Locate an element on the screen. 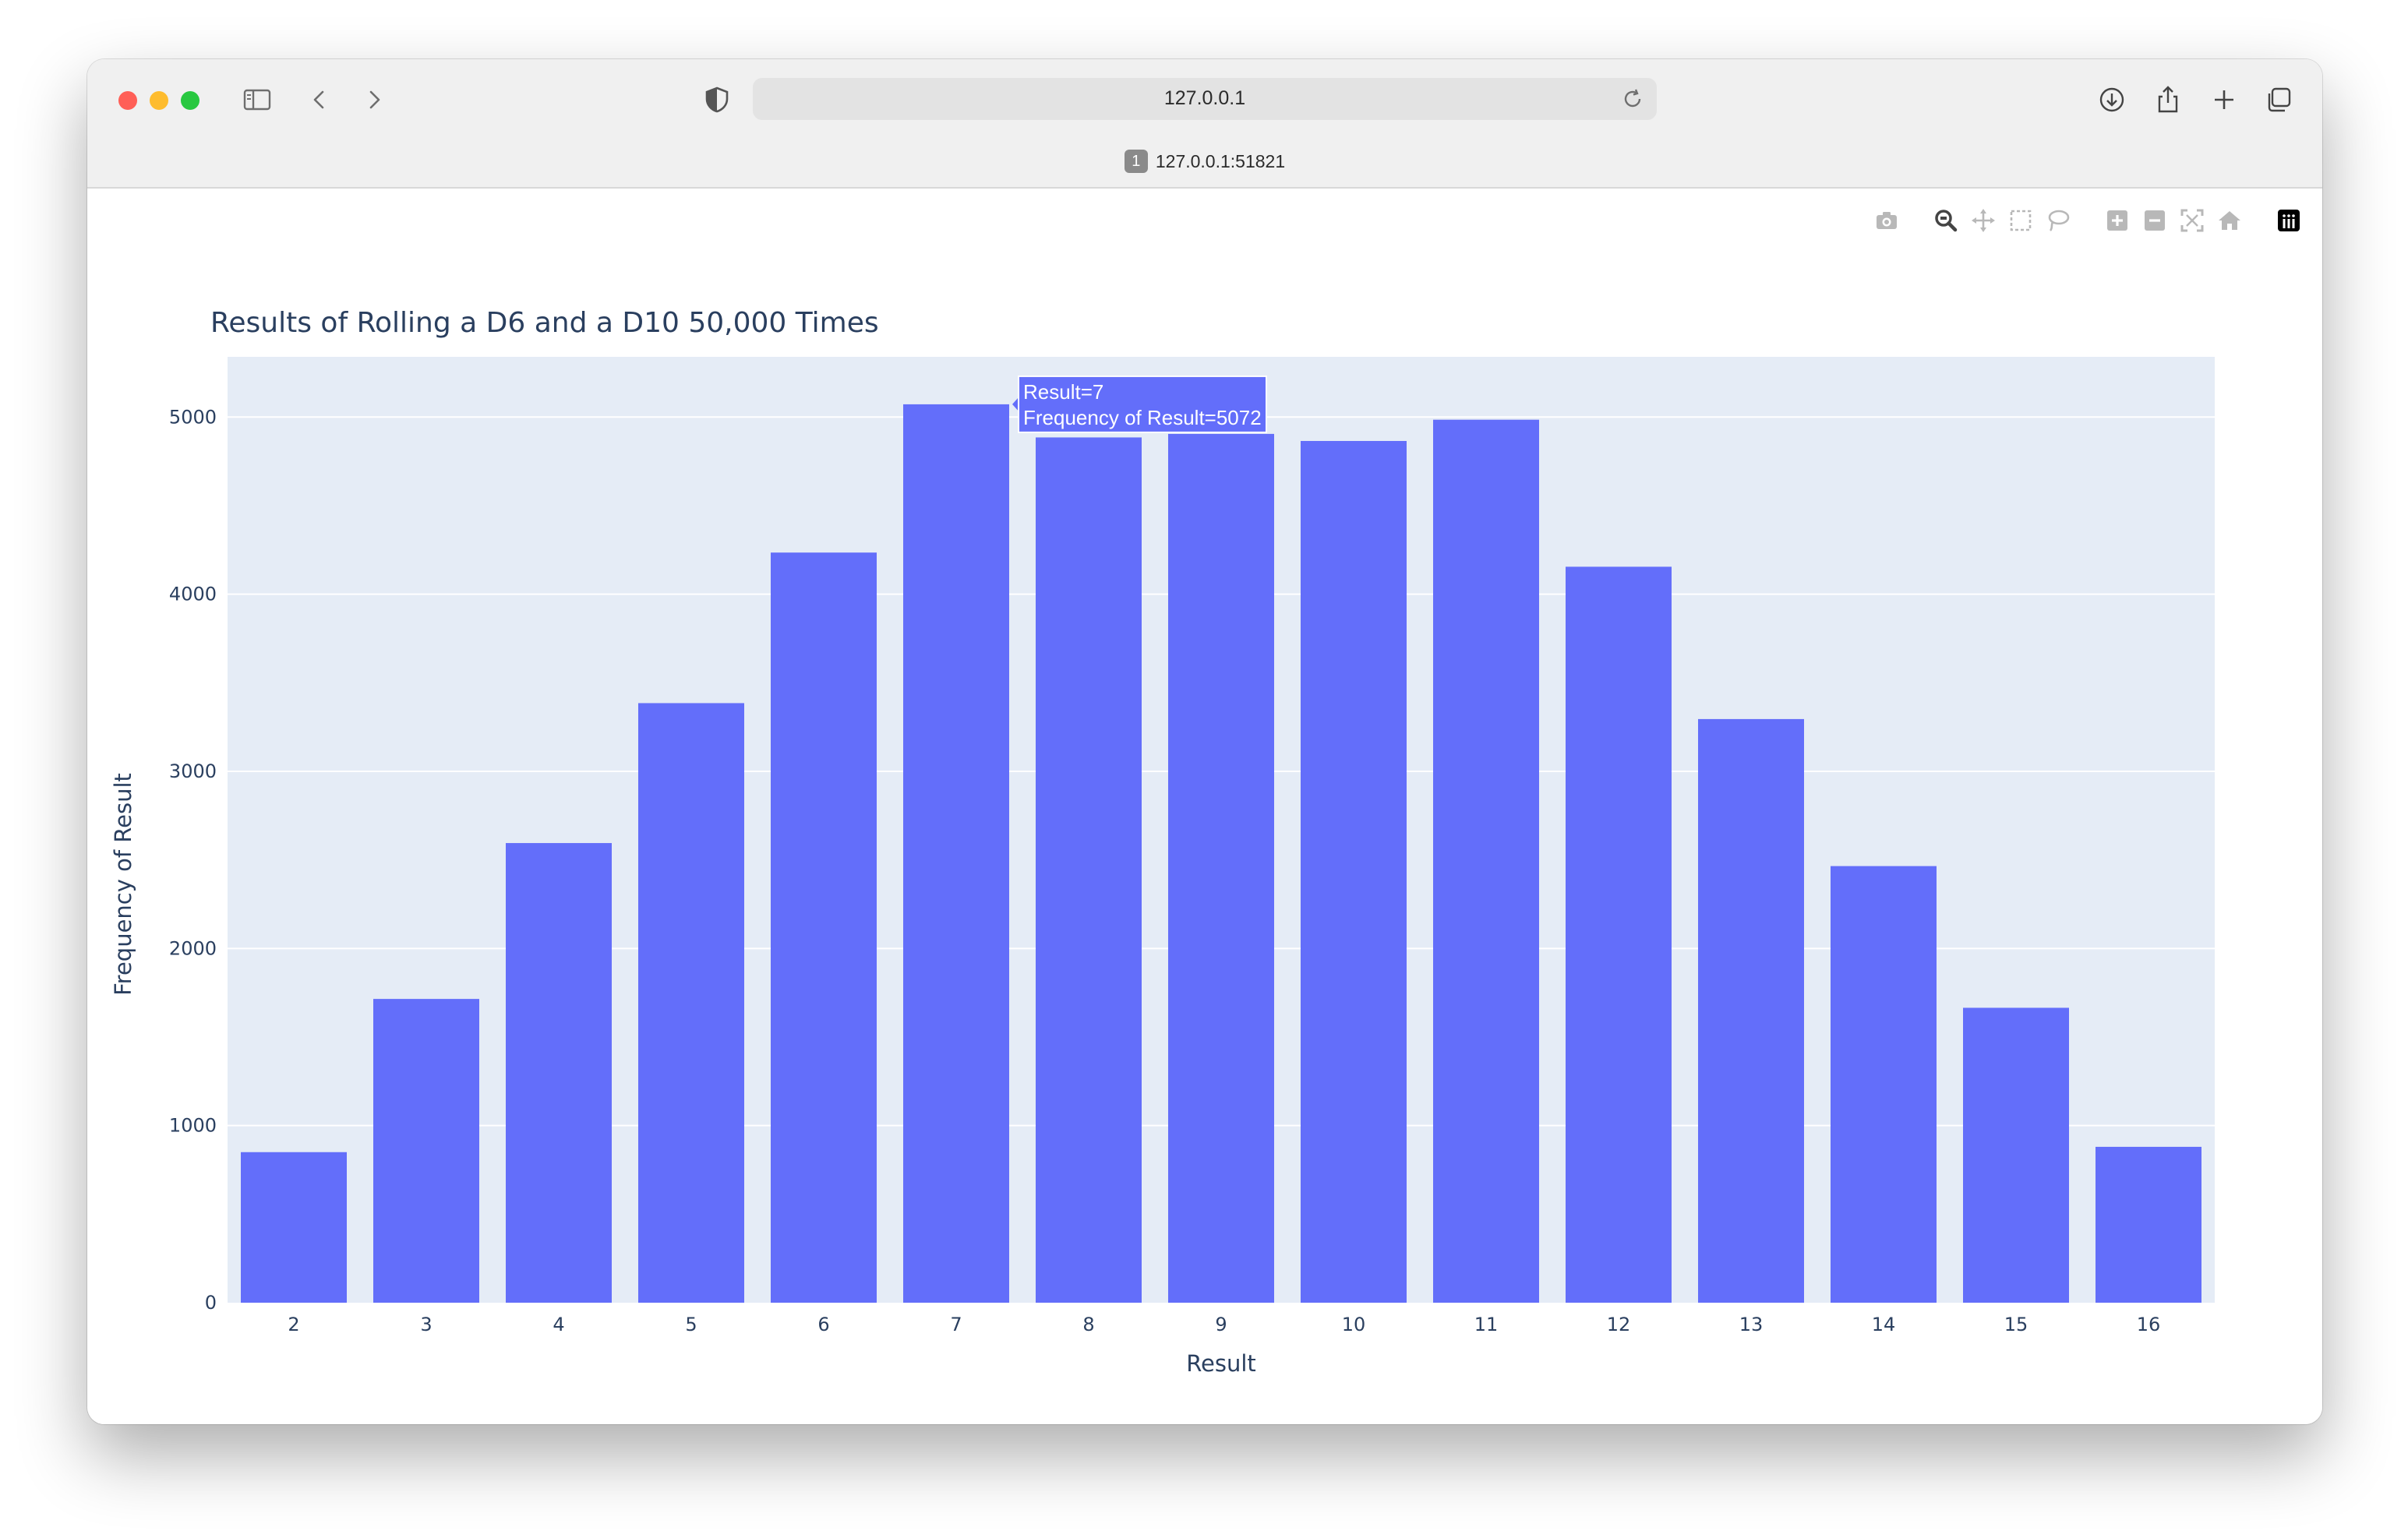 The width and height of the screenshot is (2408, 1538). x-tick-label: 11 is located at coordinates (1486, 1324).